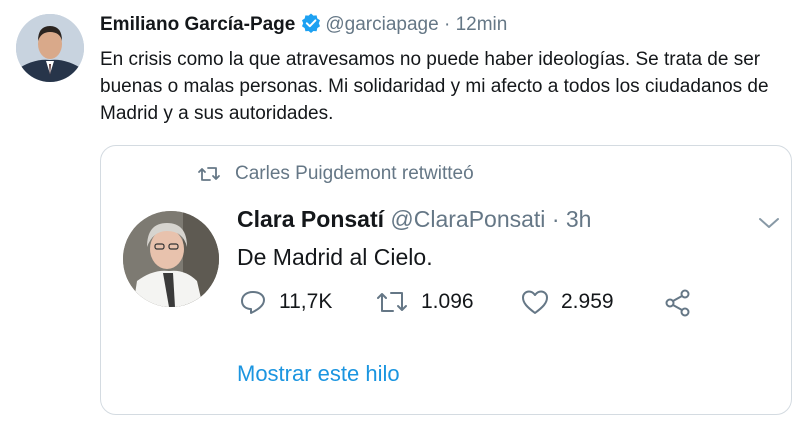 The width and height of the screenshot is (800, 424). What do you see at coordinates (306, 301) in the screenshot?
I see `reply-count: 11,7K` at bounding box center [306, 301].